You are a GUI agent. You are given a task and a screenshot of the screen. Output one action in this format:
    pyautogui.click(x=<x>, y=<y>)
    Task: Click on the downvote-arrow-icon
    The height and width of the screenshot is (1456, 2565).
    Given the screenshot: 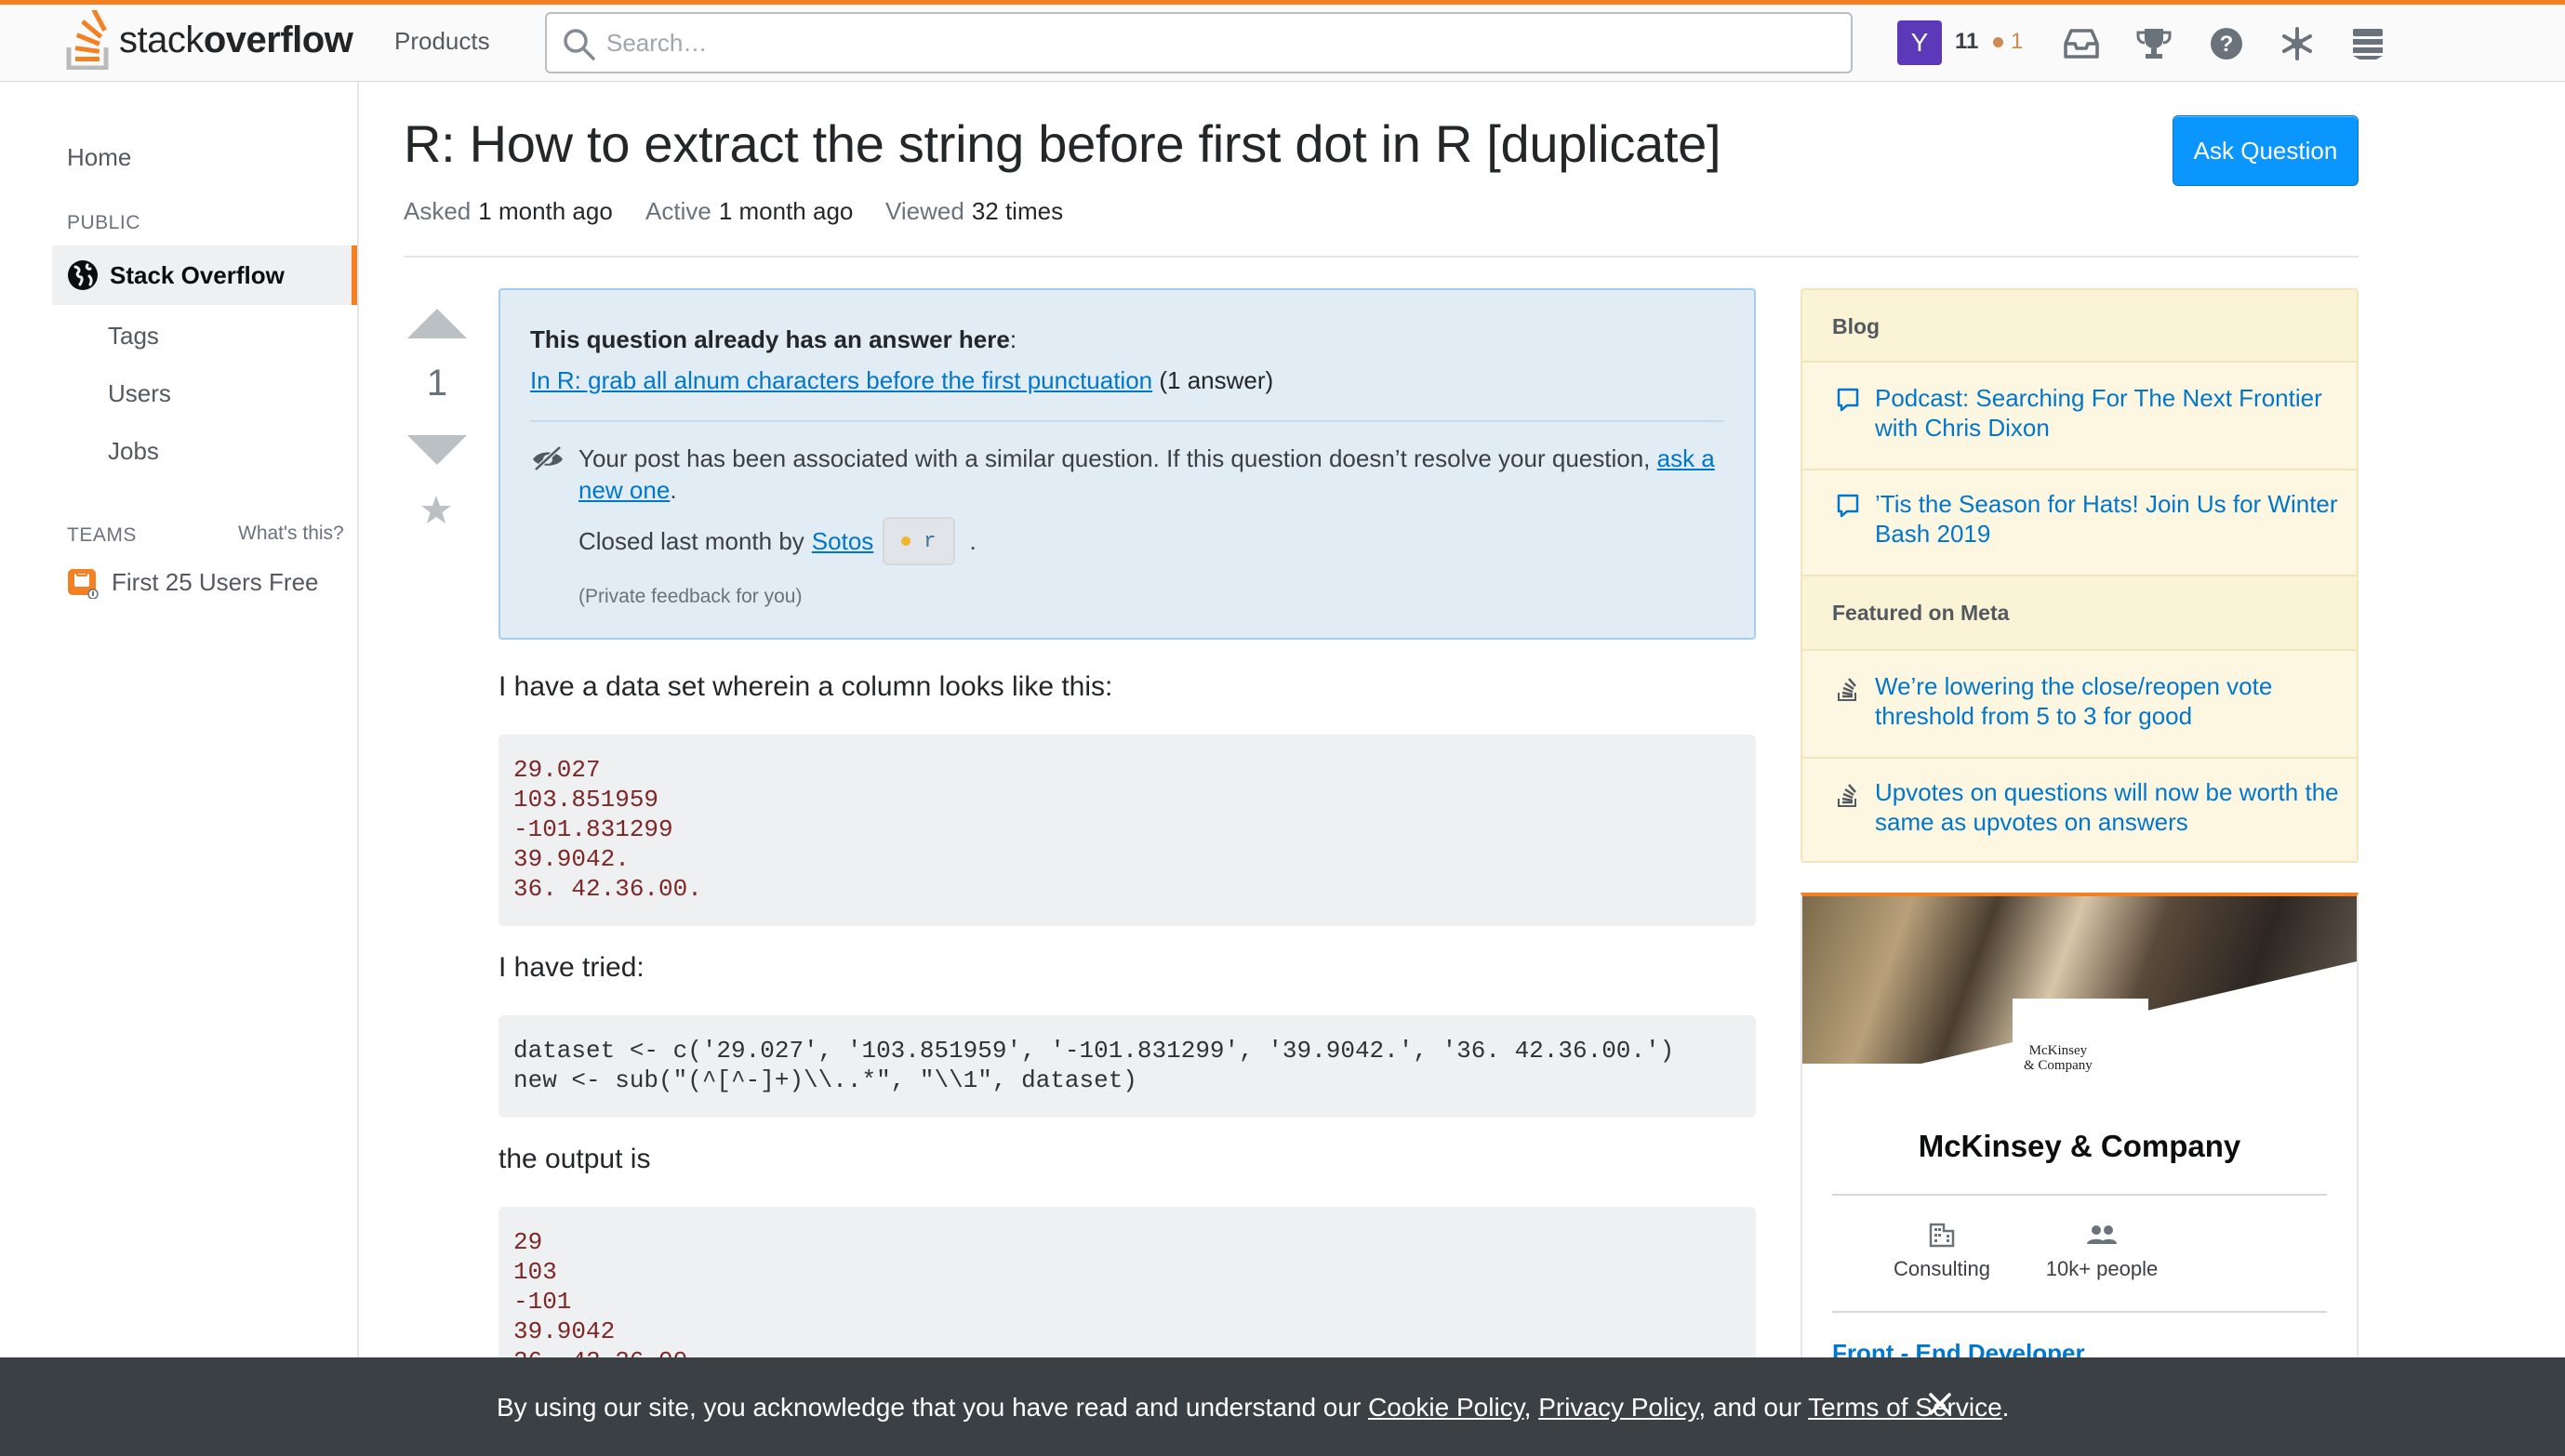 What is the action you would take?
    pyautogui.click(x=437, y=450)
    